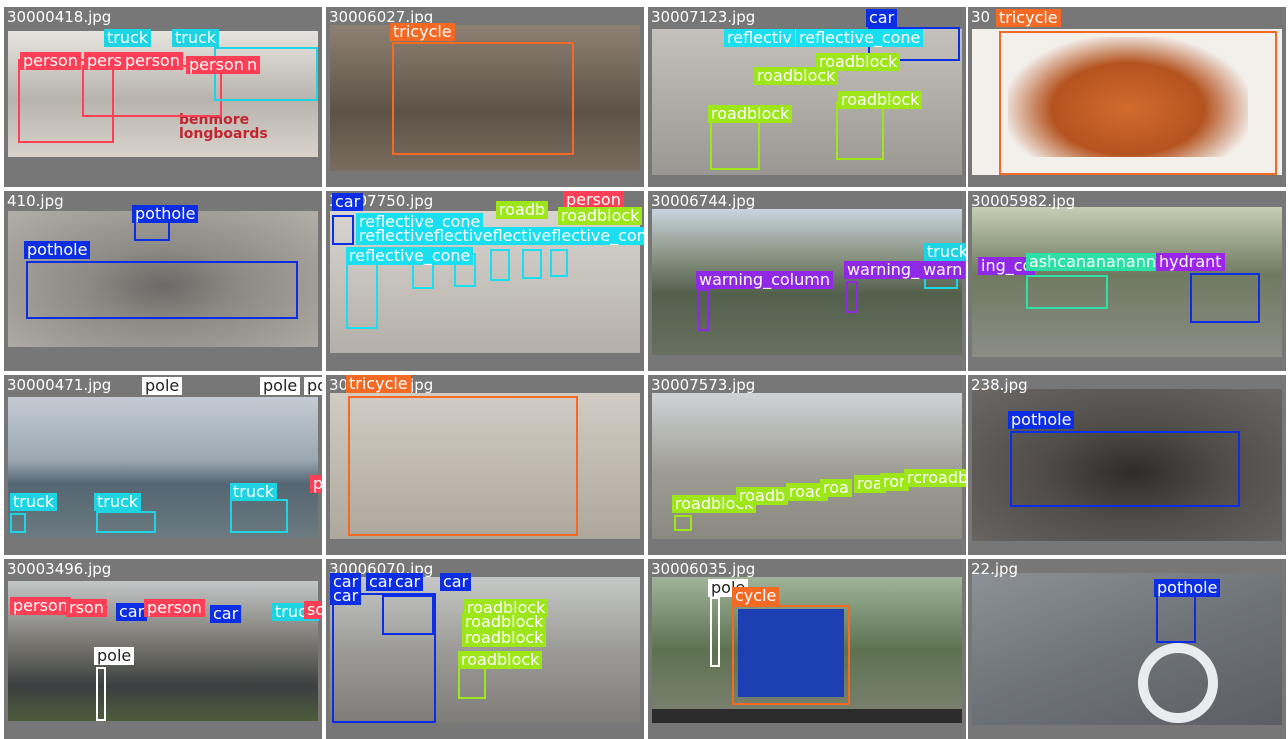 This screenshot has width=1288, height=739. What do you see at coordinates (759, 38) in the screenshot?
I see `label-reflective-cone: reflectiv` at bounding box center [759, 38].